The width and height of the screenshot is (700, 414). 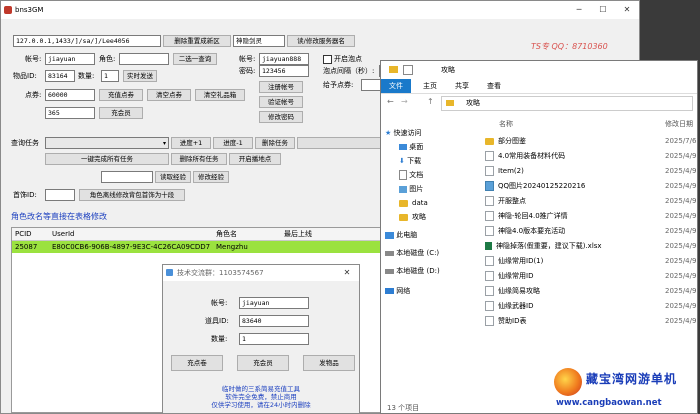 I want to click on list-item: 仙缘常用ID(1) 2025/4/9, so click(x=589, y=261).